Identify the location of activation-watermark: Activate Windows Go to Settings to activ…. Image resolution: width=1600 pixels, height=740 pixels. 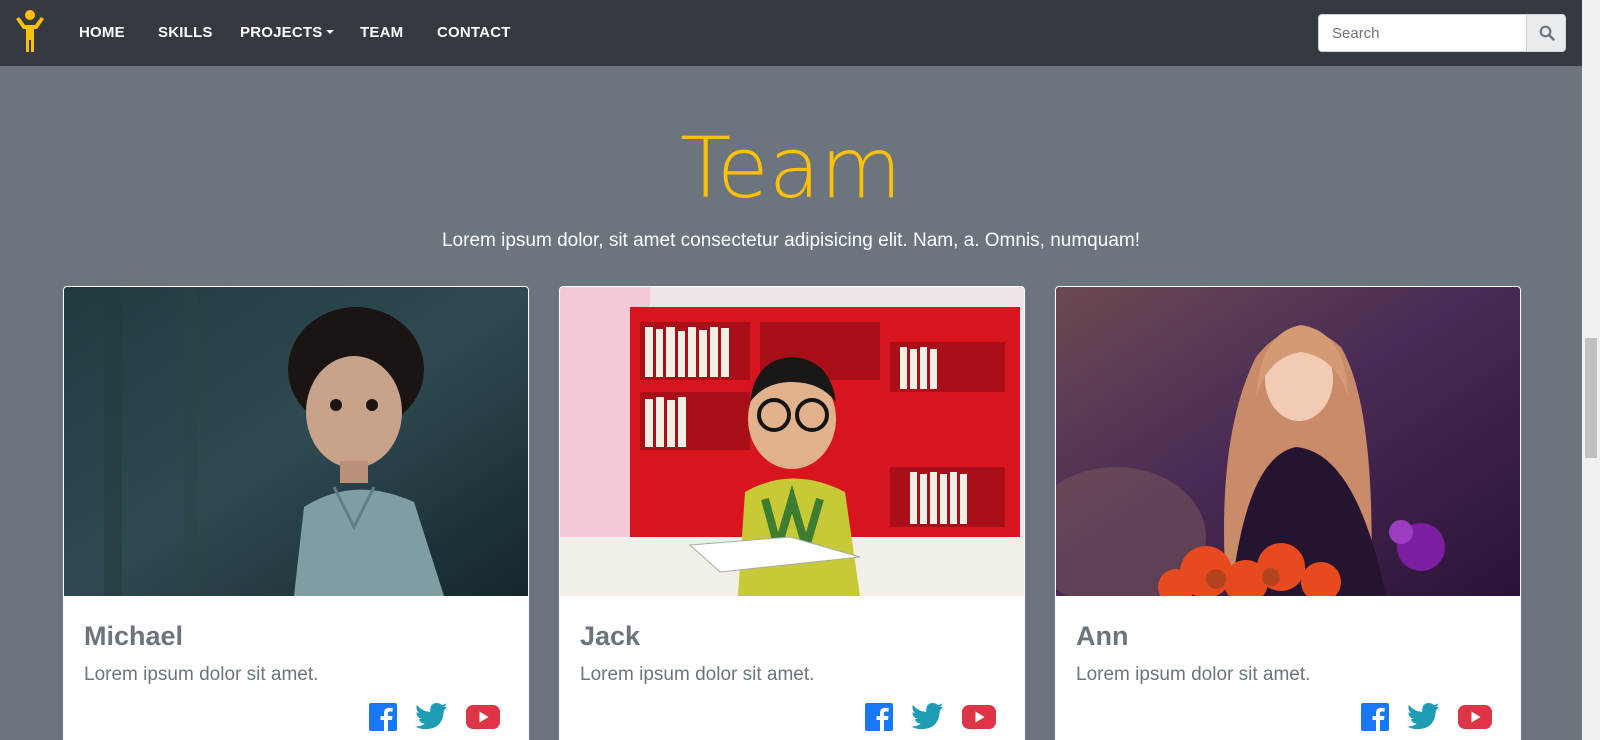
(1406, 674).